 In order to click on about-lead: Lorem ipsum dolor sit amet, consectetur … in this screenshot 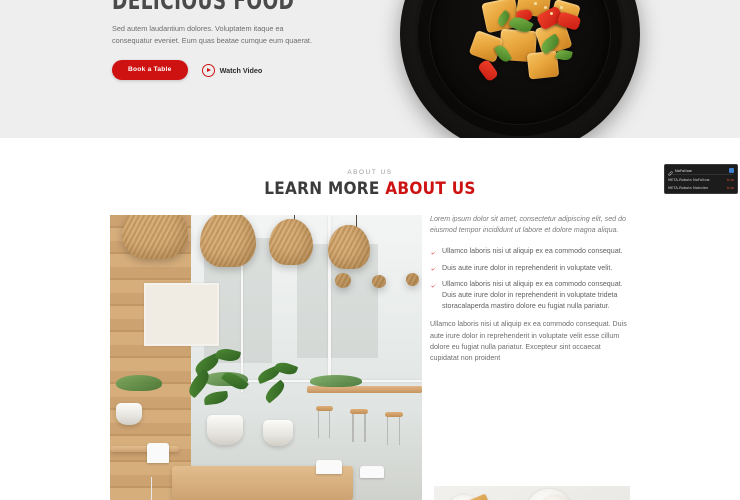, I will do `click(528, 225)`.